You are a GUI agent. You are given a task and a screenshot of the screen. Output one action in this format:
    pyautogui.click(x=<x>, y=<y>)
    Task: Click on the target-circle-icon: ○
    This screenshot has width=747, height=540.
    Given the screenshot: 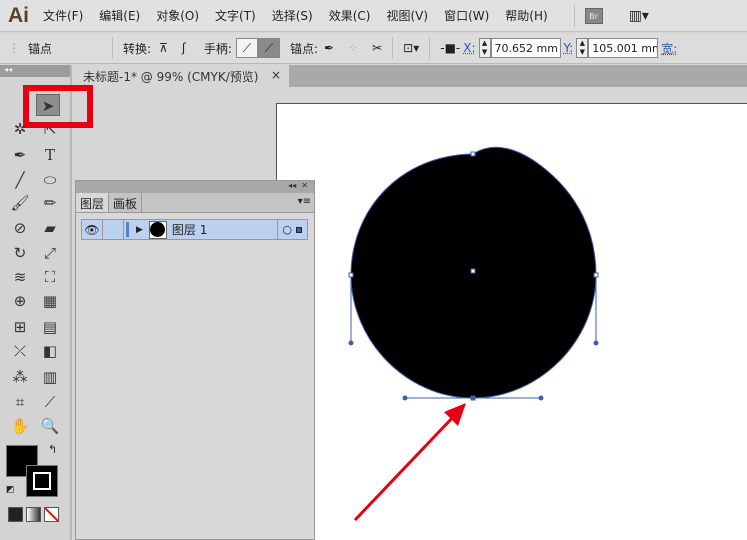 What is the action you would take?
    pyautogui.click(x=287, y=229)
    